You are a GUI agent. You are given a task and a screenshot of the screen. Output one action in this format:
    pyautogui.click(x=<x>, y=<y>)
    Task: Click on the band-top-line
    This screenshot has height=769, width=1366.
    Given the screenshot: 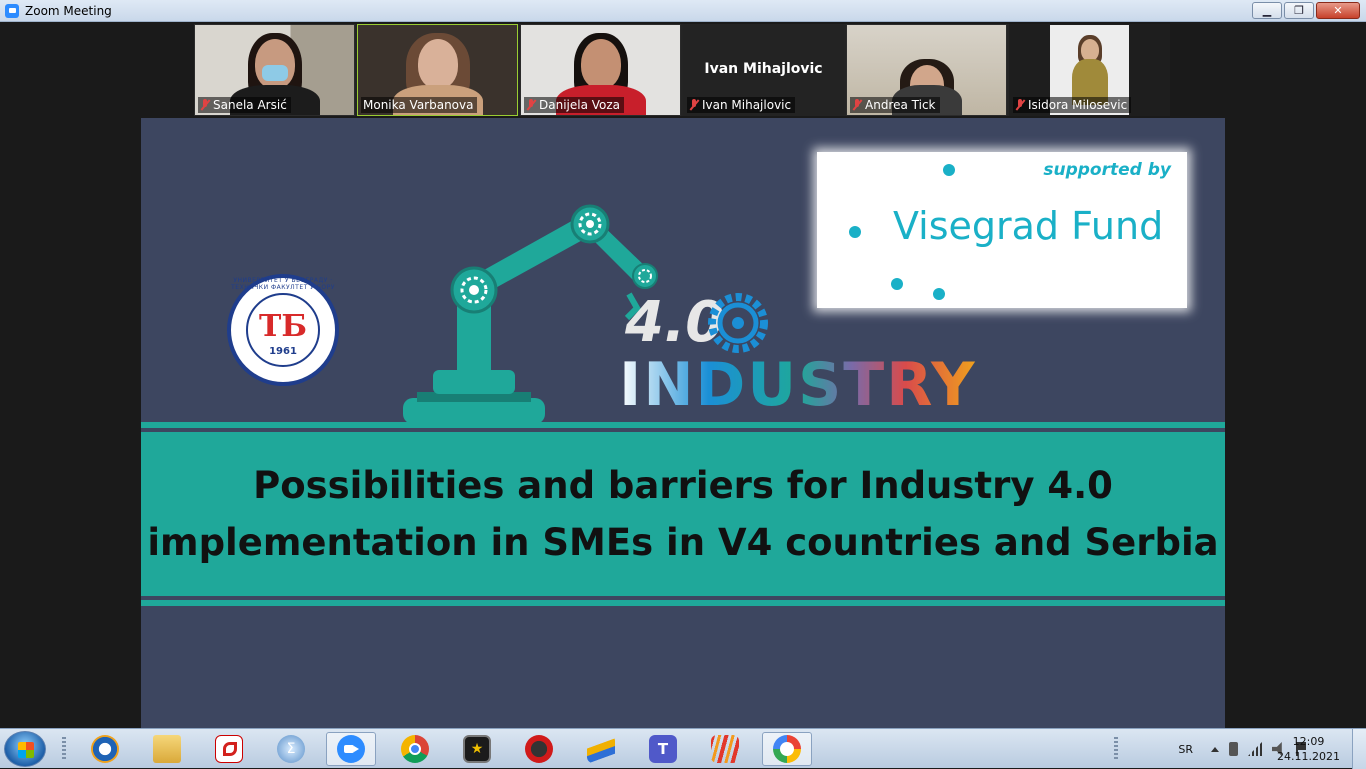 What is the action you would take?
    pyautogui.click(x=683, y=425)
    